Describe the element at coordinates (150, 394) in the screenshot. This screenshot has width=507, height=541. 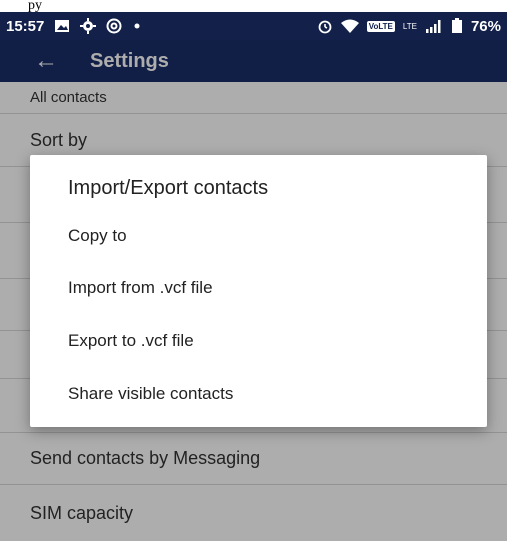
I see `dialog-item-share-visible: Share visible contacts` at that location.